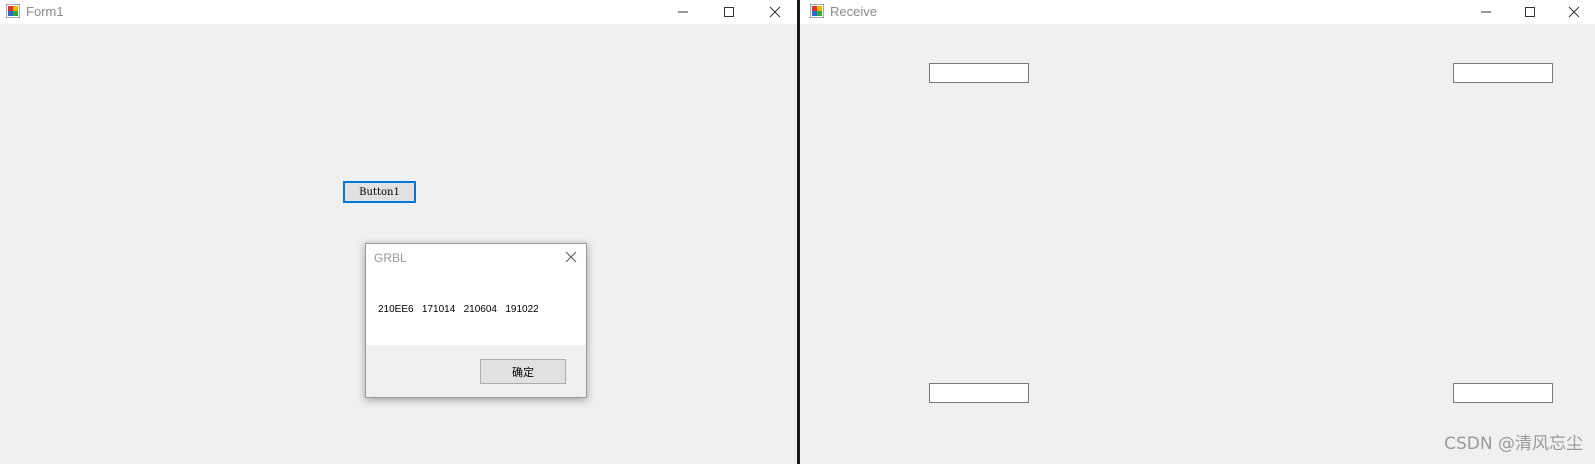 The image size is (1595, 464). I want to click on message-box: GRBL 210EE6 171014 210604 191022 确定, so click(476, 320).